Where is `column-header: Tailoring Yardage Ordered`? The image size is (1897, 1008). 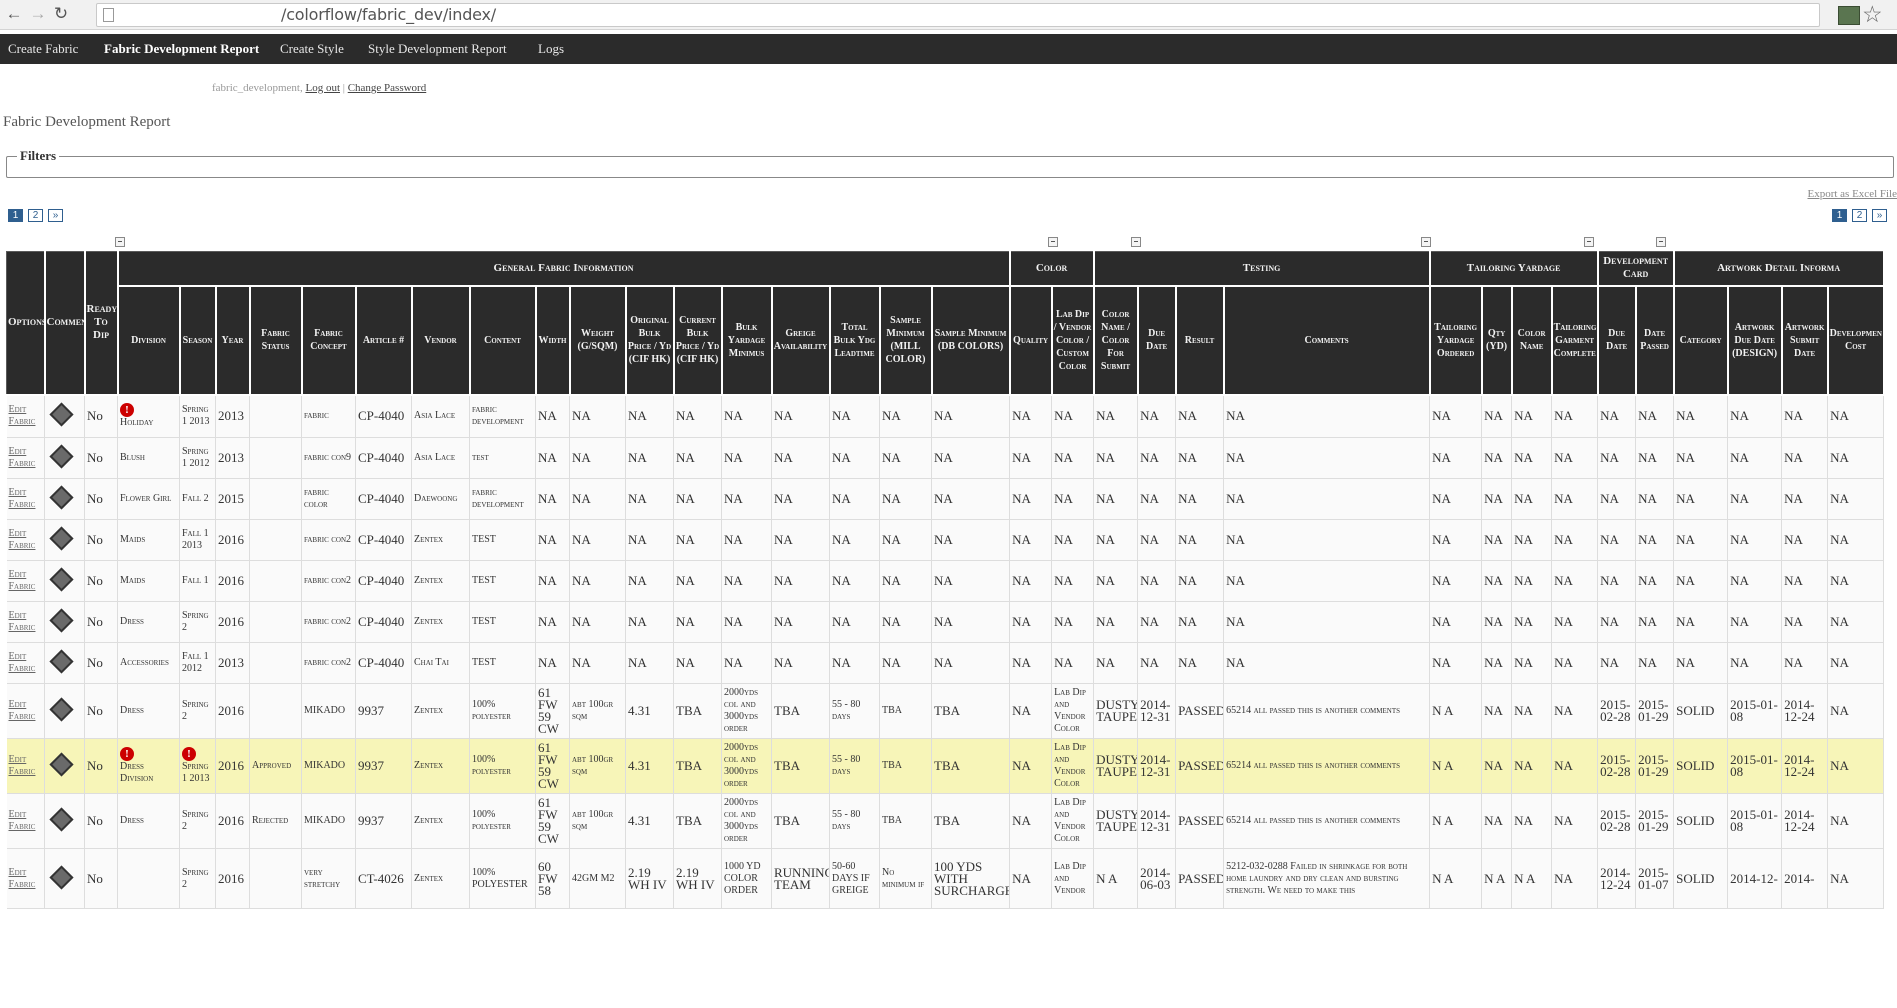
column-header: Tailoring Yardage Ordered is located at coordinates (1456, 340).